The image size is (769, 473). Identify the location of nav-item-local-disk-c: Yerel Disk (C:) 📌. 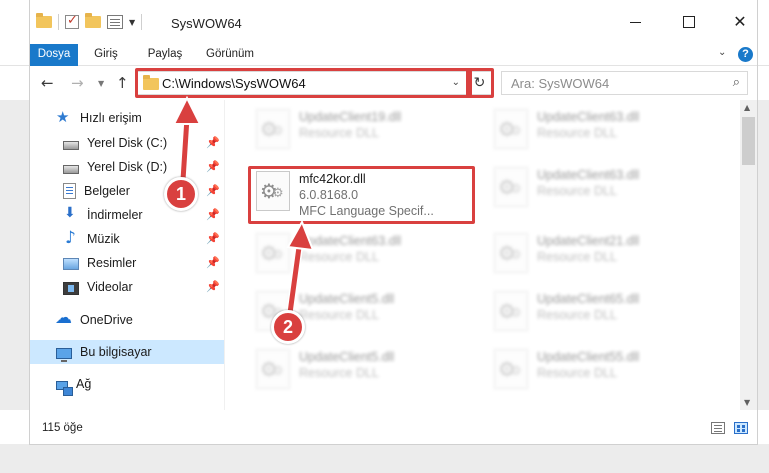
(127, 143).